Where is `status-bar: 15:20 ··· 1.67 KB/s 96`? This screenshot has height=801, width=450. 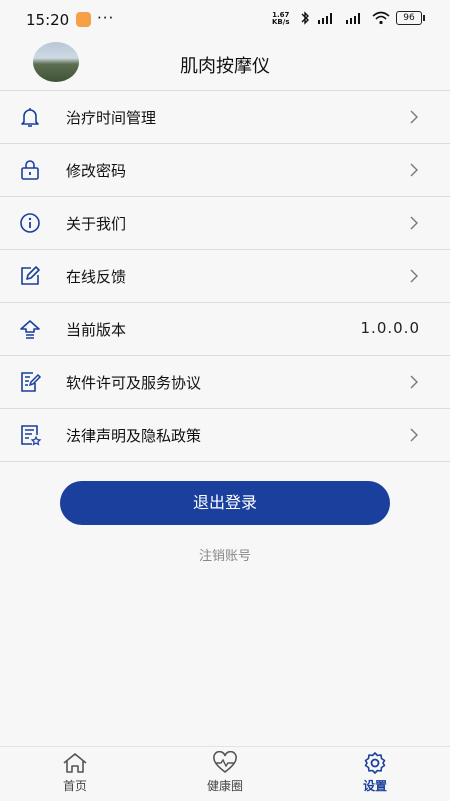
status-bar: 15:20 ··· 1.67 KB/s 96 is located at coordinates (225, 20).